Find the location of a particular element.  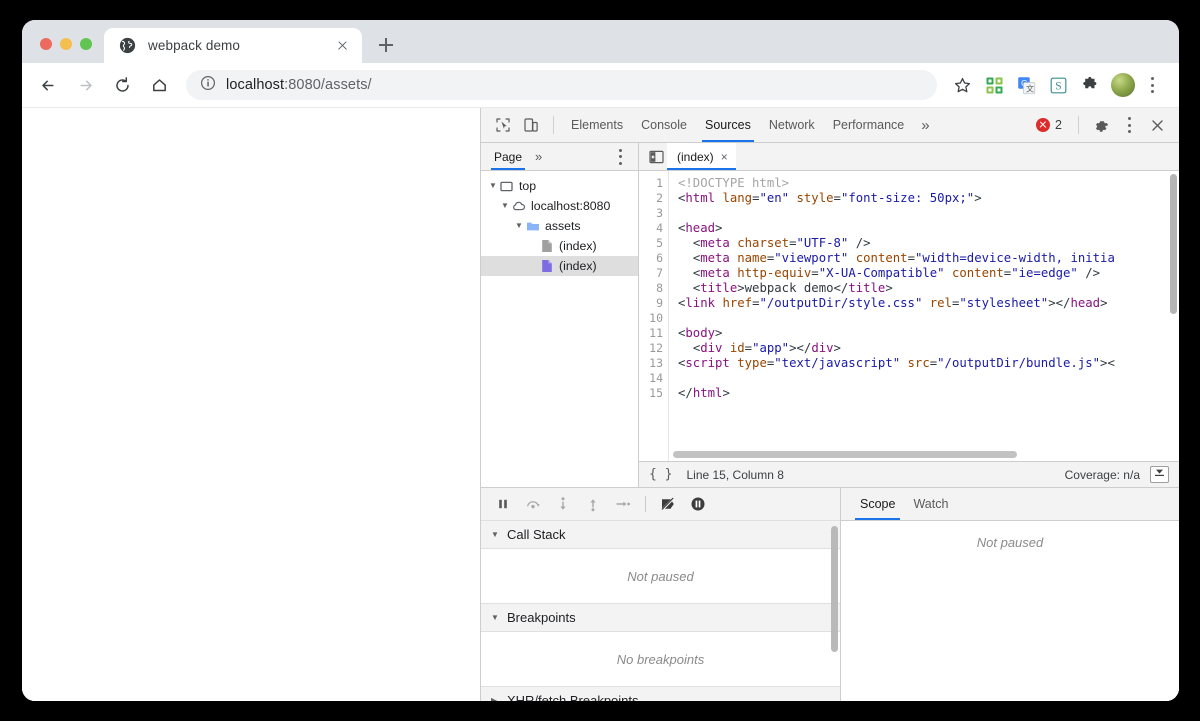

google-translate-icon: G 文 is located at coordinates (1026, 85).